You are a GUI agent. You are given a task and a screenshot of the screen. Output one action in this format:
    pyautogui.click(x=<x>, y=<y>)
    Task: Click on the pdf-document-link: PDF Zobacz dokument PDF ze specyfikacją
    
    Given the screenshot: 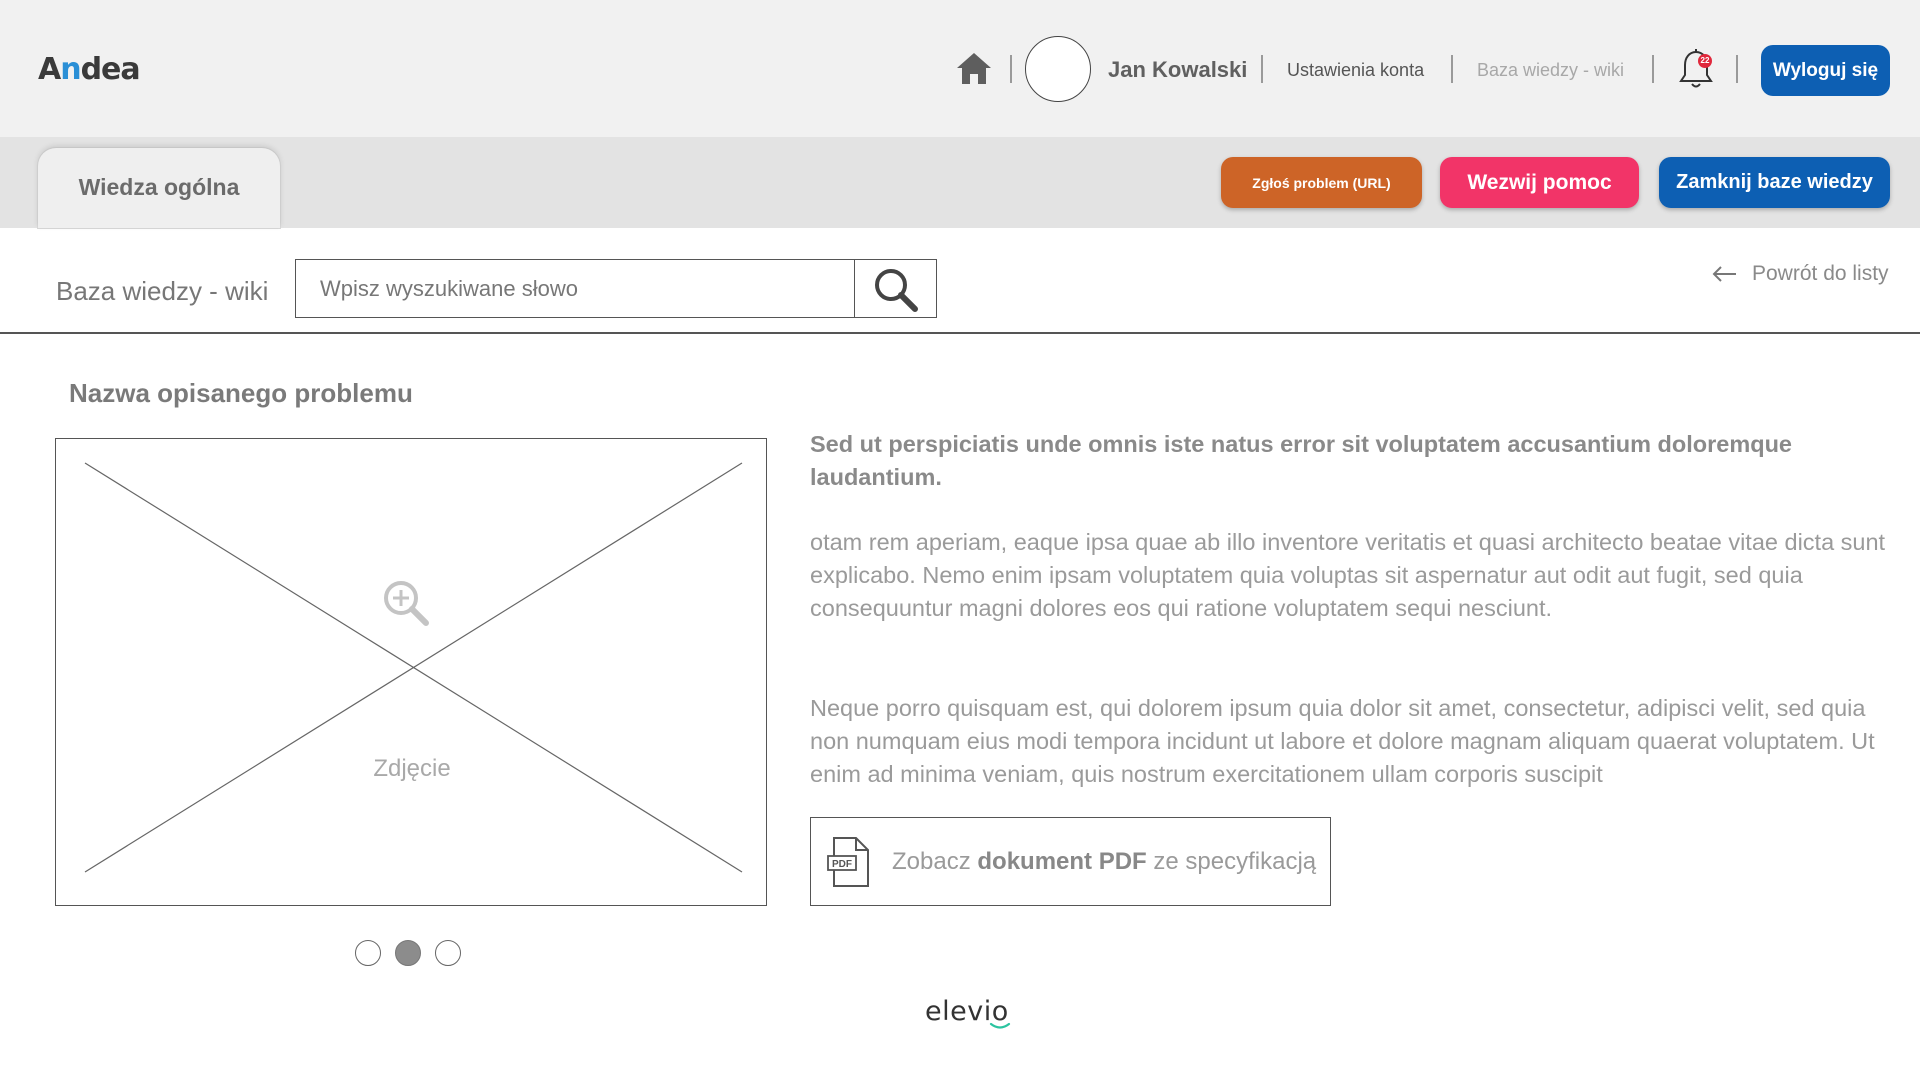 What is the action you would take?
    pyautogui.click(x=1070, y=861)
    